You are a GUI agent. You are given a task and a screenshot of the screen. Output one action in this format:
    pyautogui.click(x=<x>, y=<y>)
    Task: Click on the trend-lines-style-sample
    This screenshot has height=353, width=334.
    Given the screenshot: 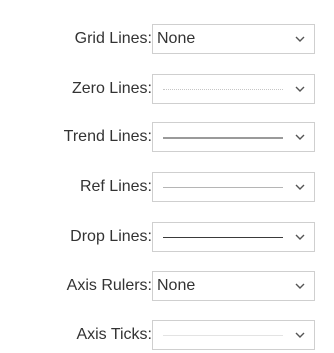 What is the action you would take?
    pyautogui.click(x=223, y=138)
    